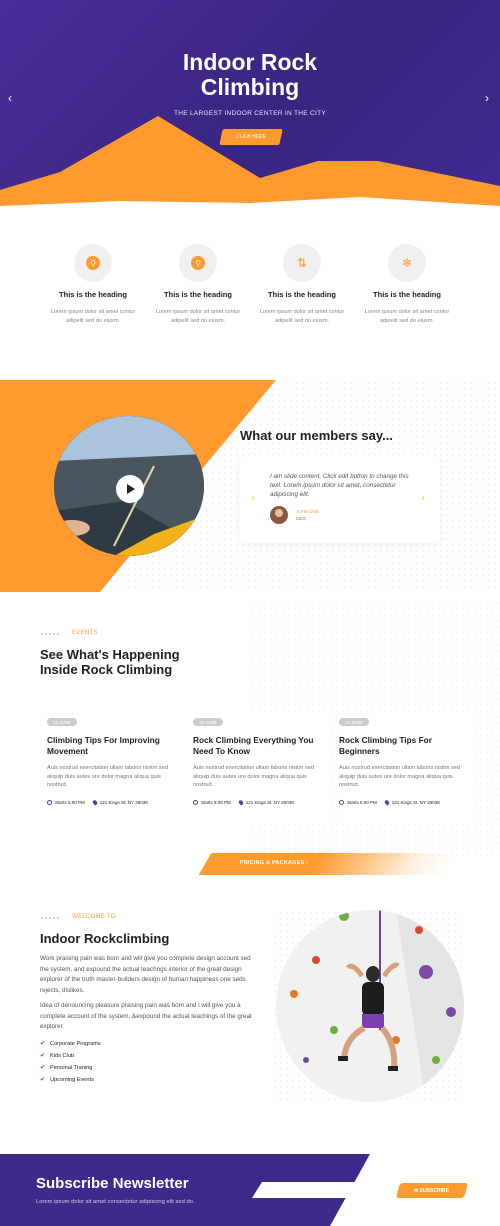  Describe the element at coordinates (432, 1190) in the screenshot. I see `subscribe-button: ✉ SUBSCRIBE` at that location.